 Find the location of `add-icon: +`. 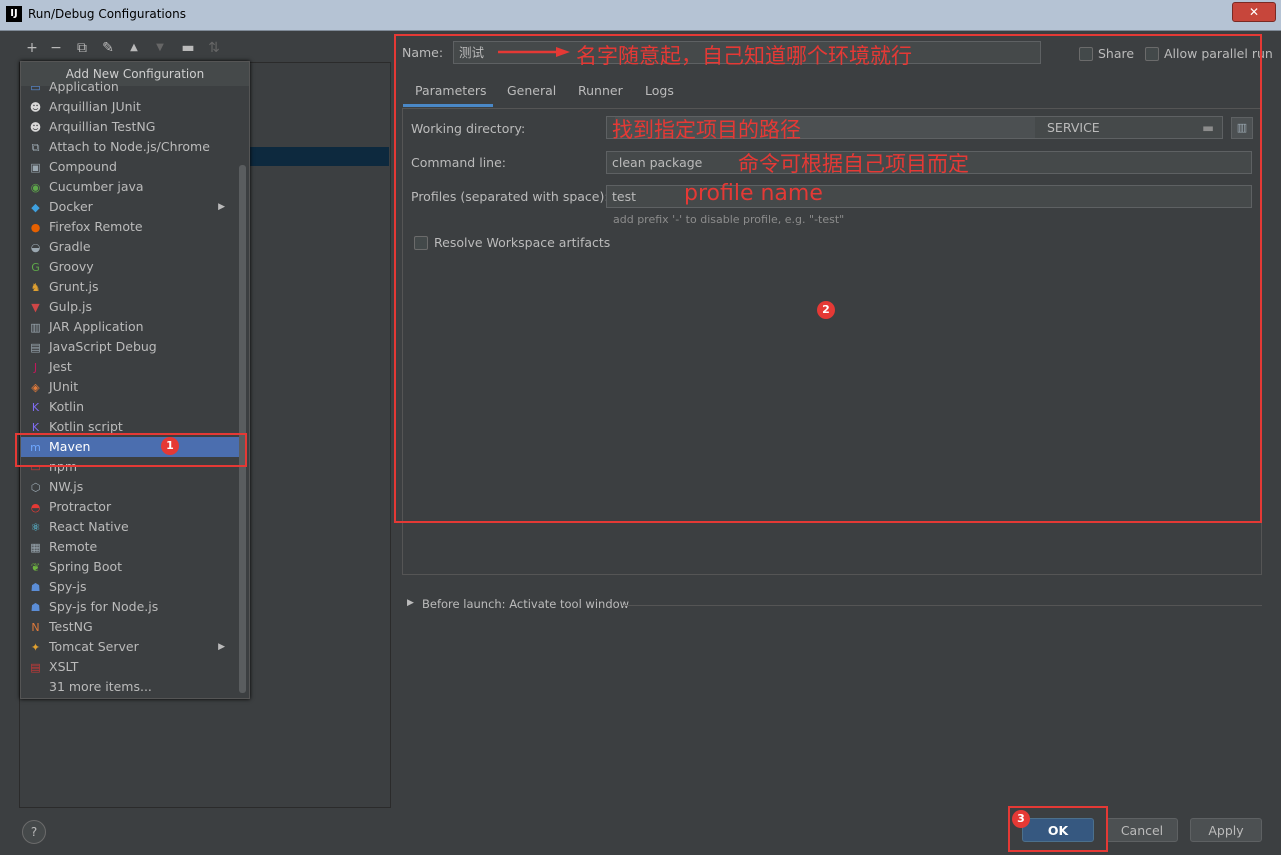

add-icon: + is located at coordinates (32, 48).